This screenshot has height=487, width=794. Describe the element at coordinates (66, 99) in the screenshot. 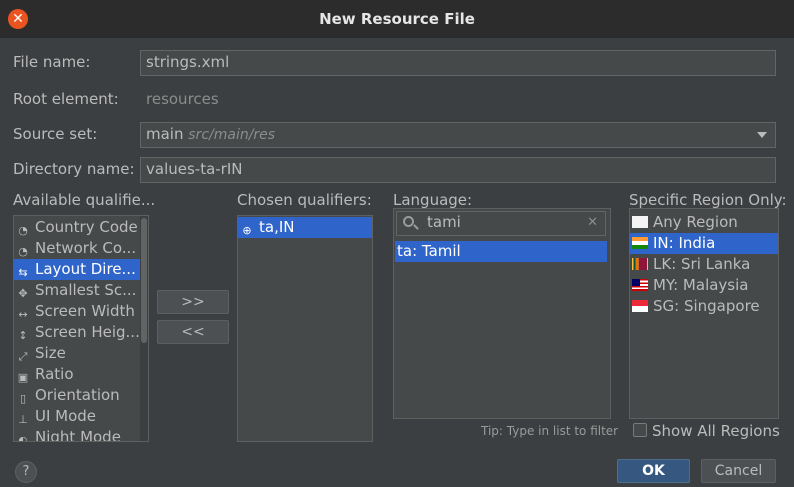

I see `root-element-label: Root element:` at that location.